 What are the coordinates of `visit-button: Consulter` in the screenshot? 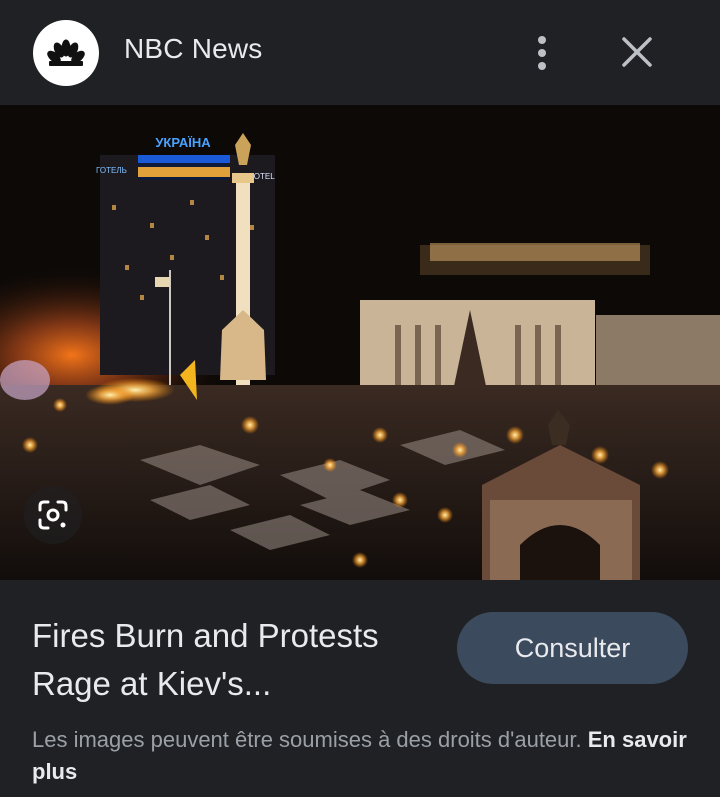 It's located at (572, 648).